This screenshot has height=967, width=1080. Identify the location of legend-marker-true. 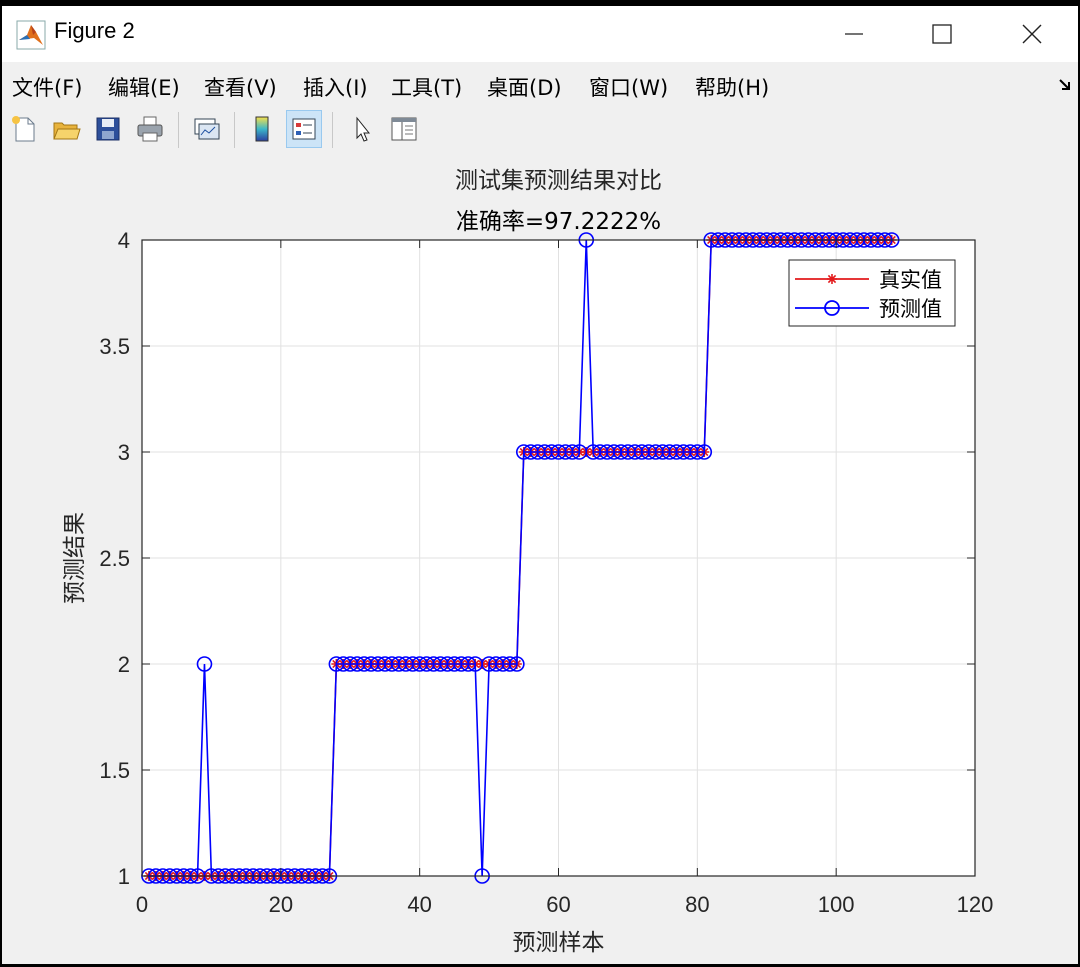
(832, 279).